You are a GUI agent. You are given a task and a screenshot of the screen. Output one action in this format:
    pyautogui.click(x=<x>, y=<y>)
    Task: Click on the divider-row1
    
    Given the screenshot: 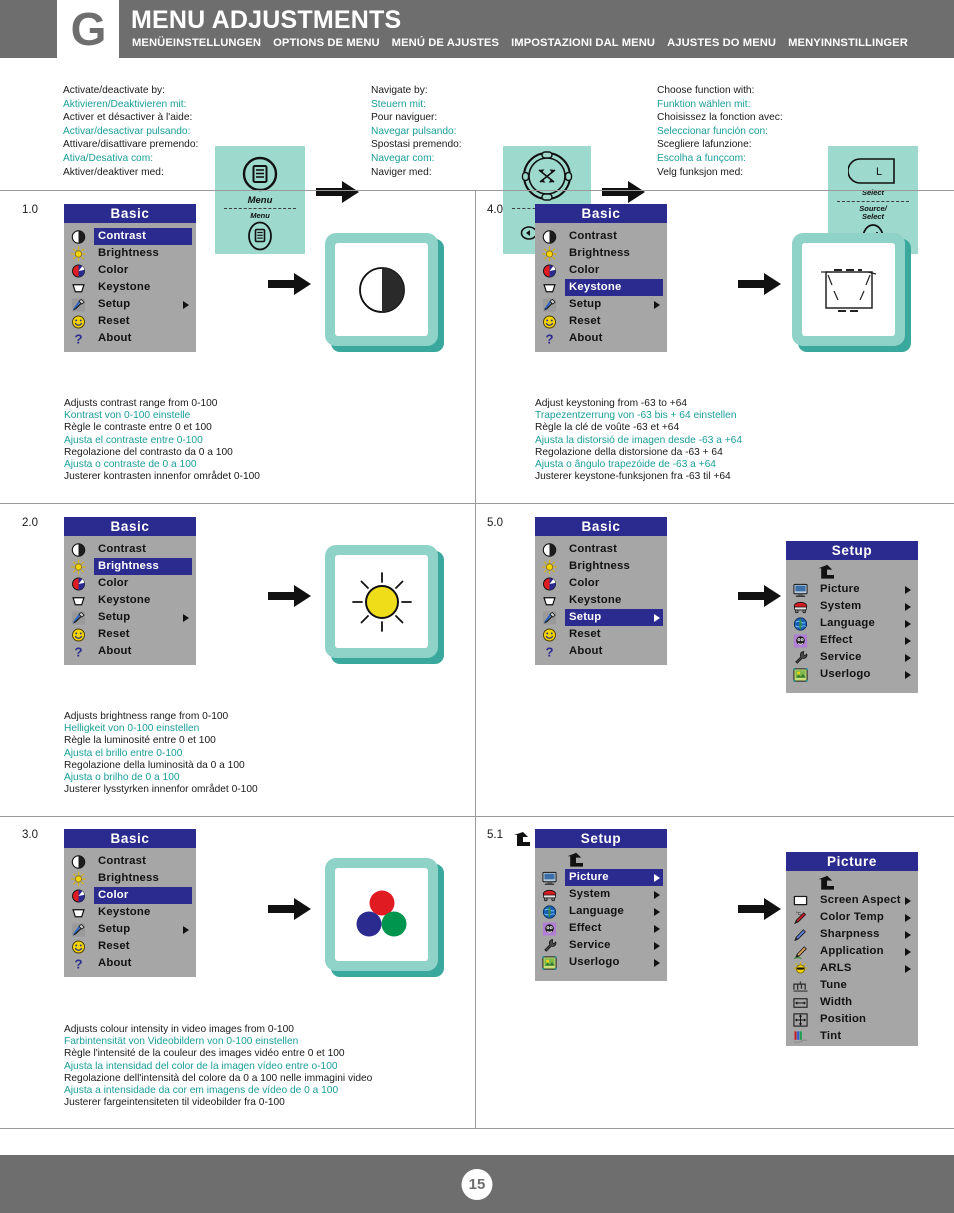 What is the action you would take?
    pyautogui.click(x=477, y=503)
    